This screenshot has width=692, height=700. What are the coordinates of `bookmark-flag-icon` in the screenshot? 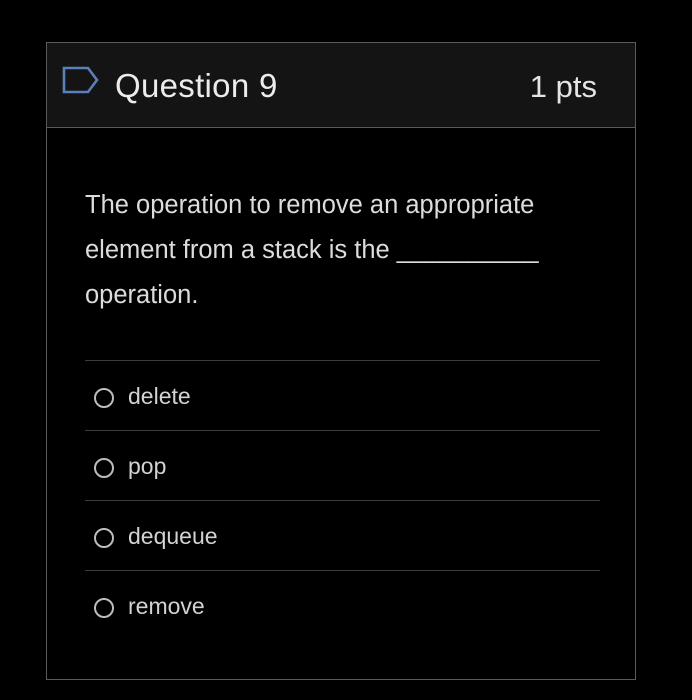 It's located at (81, 80).